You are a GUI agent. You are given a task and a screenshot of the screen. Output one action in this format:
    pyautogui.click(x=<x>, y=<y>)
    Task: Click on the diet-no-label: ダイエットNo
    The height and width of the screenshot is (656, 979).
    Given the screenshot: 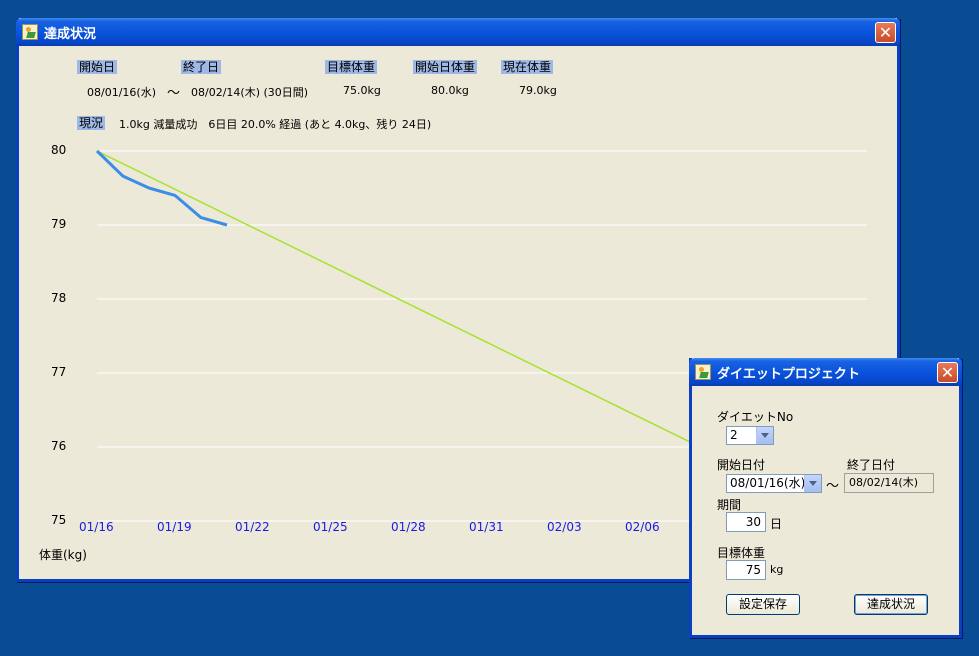 What is the action you would take?
    pyautogui.click(x=755, y=417)
    